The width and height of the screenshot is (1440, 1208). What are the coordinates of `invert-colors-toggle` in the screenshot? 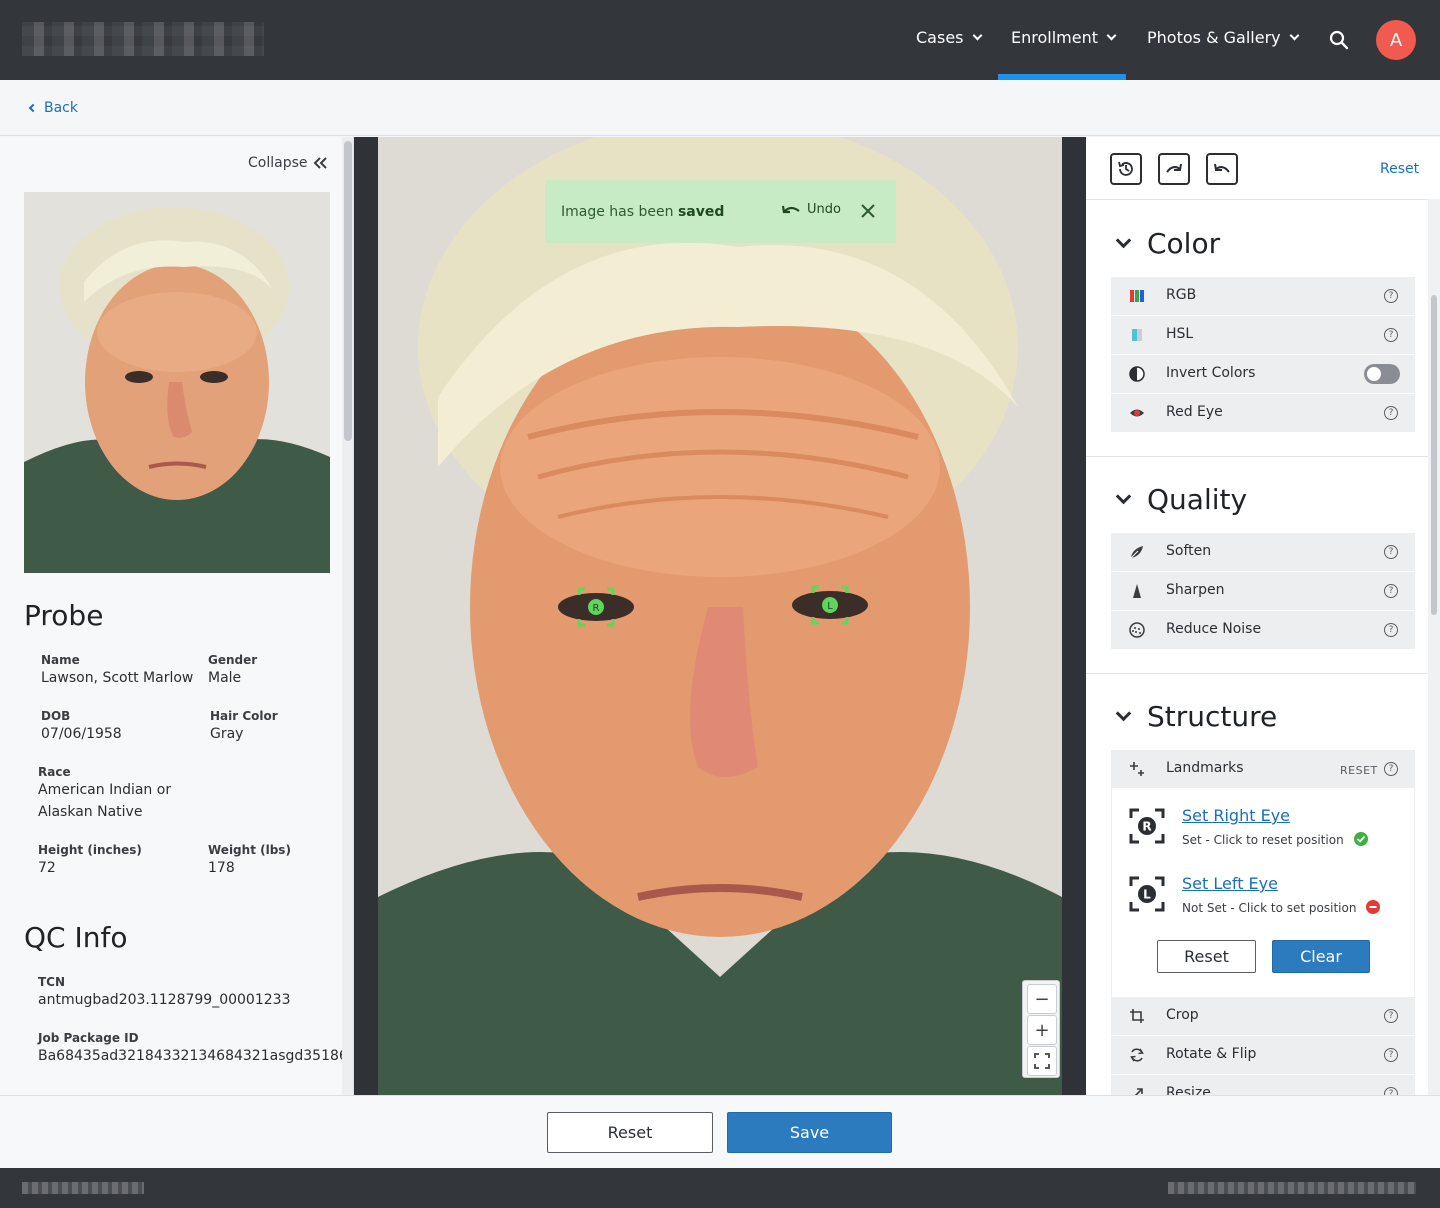 It's located at (1382, 374).